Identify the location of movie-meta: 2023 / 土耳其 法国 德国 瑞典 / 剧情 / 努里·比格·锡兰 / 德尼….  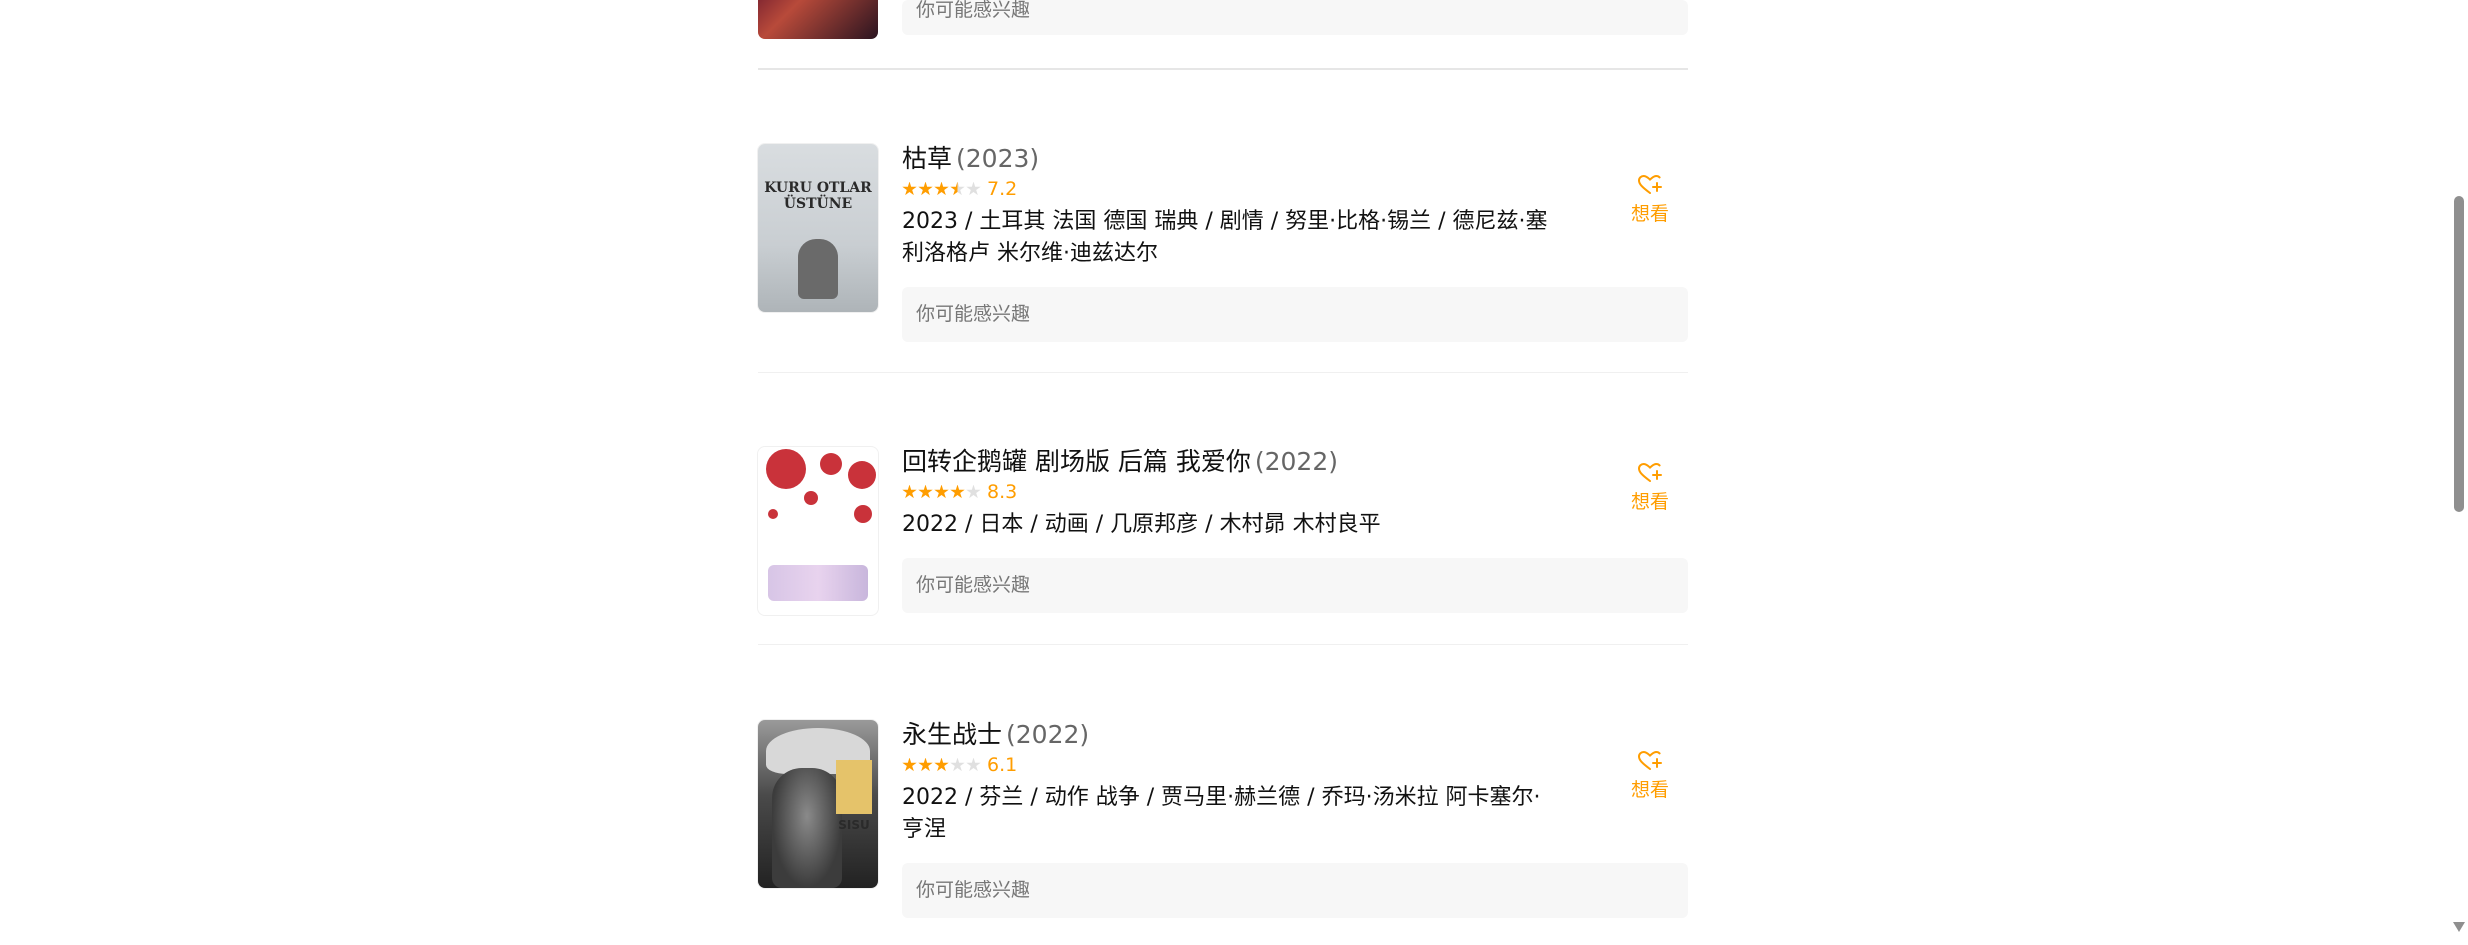
(1225, 237).